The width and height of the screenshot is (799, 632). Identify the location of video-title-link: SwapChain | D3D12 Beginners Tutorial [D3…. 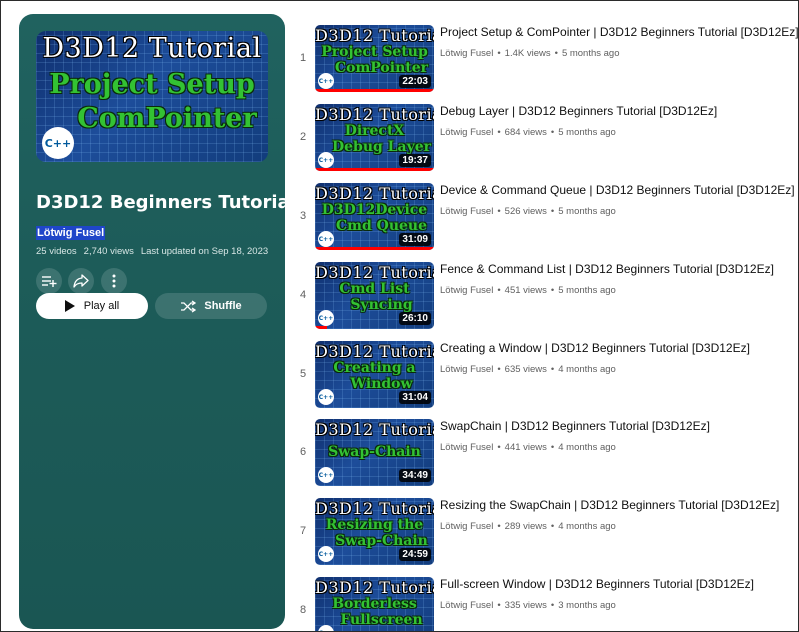
(575, 426).